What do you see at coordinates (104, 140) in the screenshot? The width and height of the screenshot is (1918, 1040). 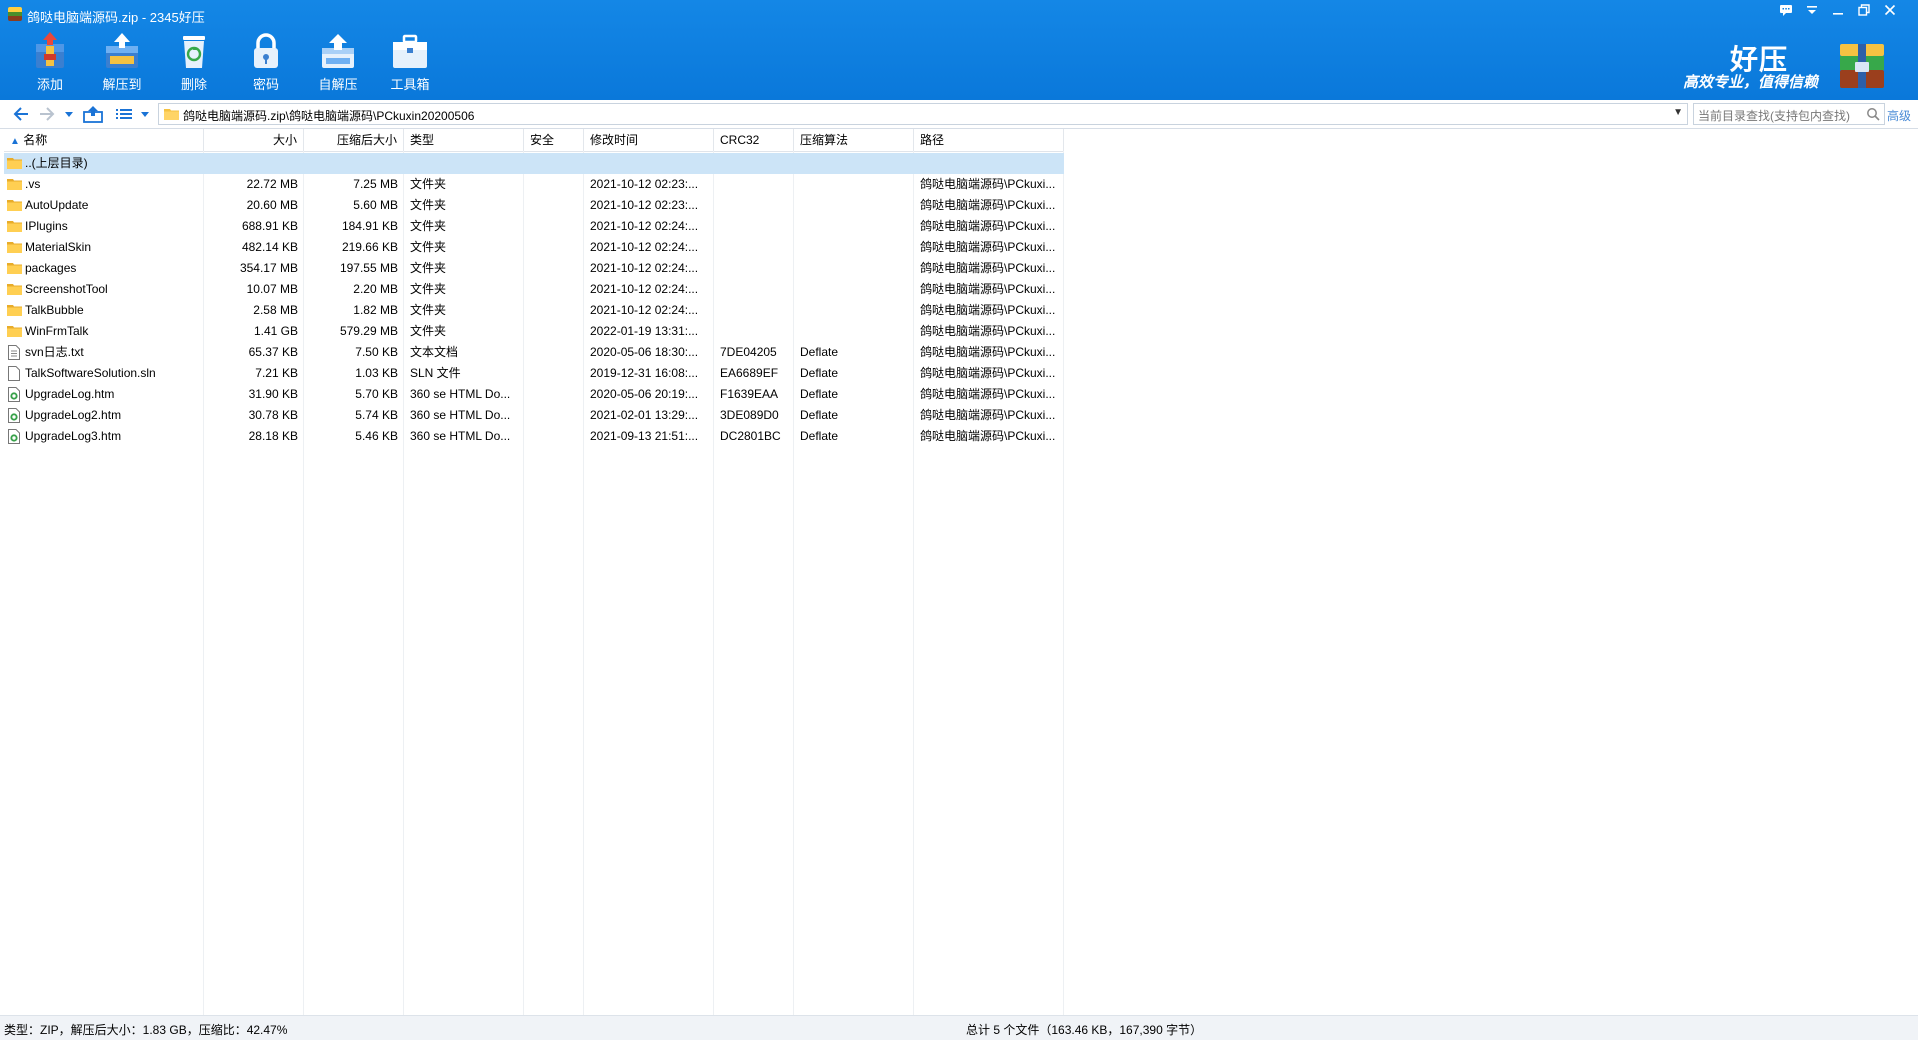 I see `column-header-name: ▲ 名称` at bounding box center [104, 140].